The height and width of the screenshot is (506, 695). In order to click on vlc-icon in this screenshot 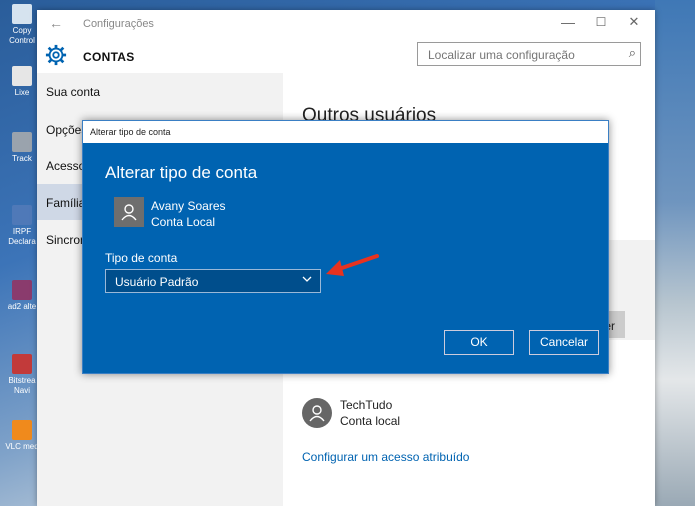, I will do `click(22, 430)`.